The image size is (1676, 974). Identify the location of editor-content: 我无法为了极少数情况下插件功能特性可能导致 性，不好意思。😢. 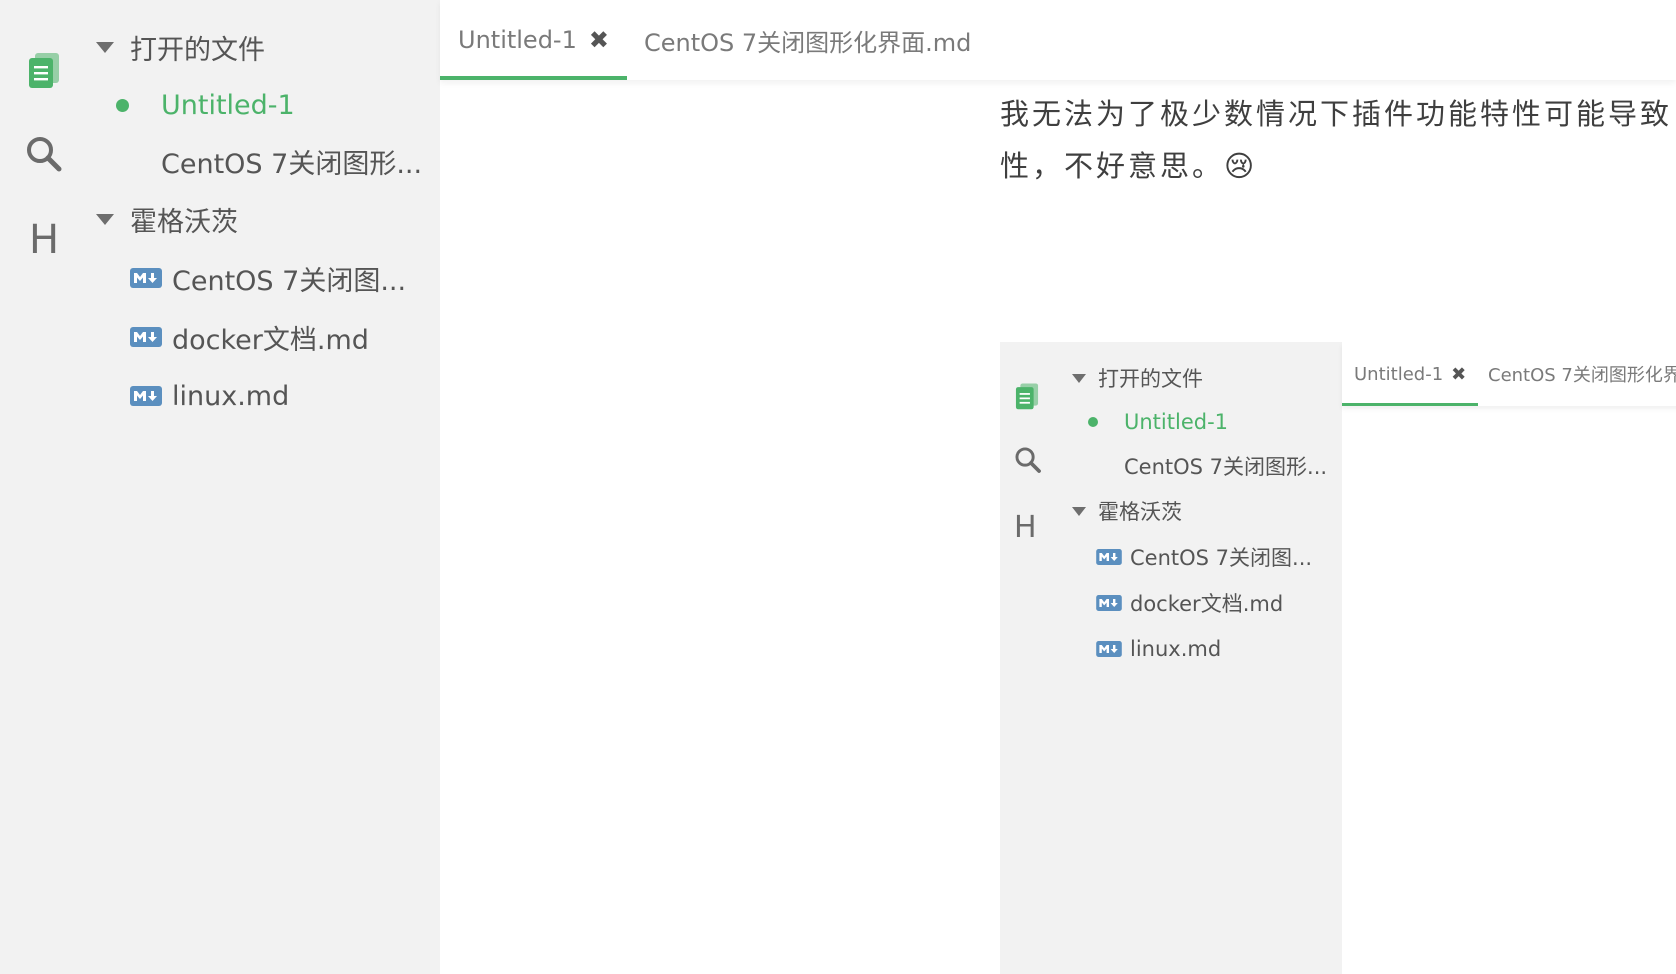
(1338, 140).